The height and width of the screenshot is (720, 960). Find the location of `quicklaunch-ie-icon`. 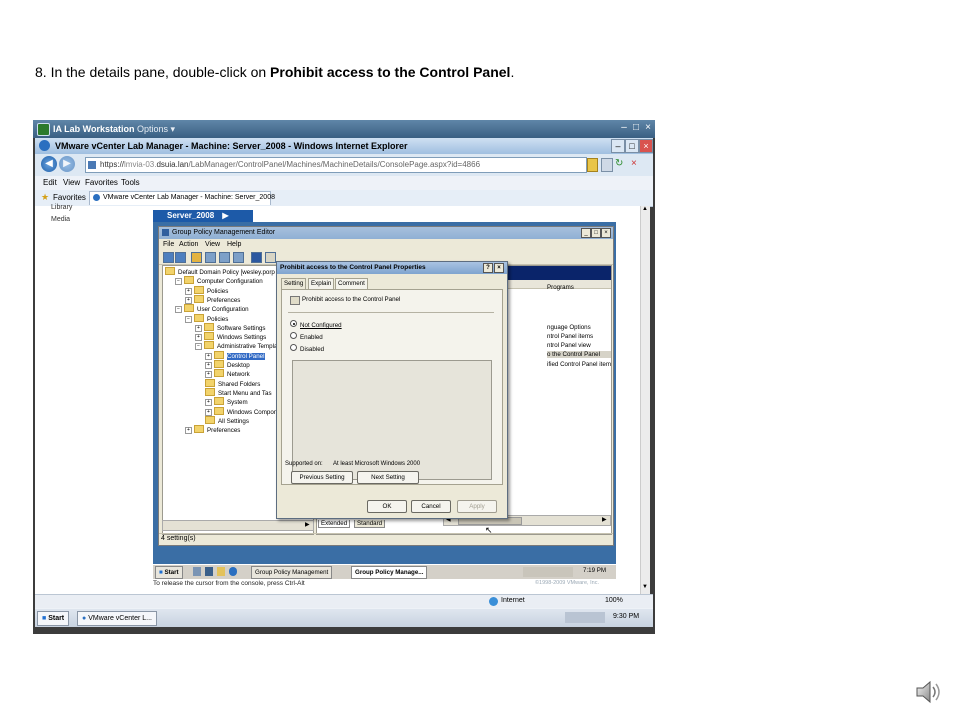

quicklaunch-ie-icon is located at coordinates (233, 571).